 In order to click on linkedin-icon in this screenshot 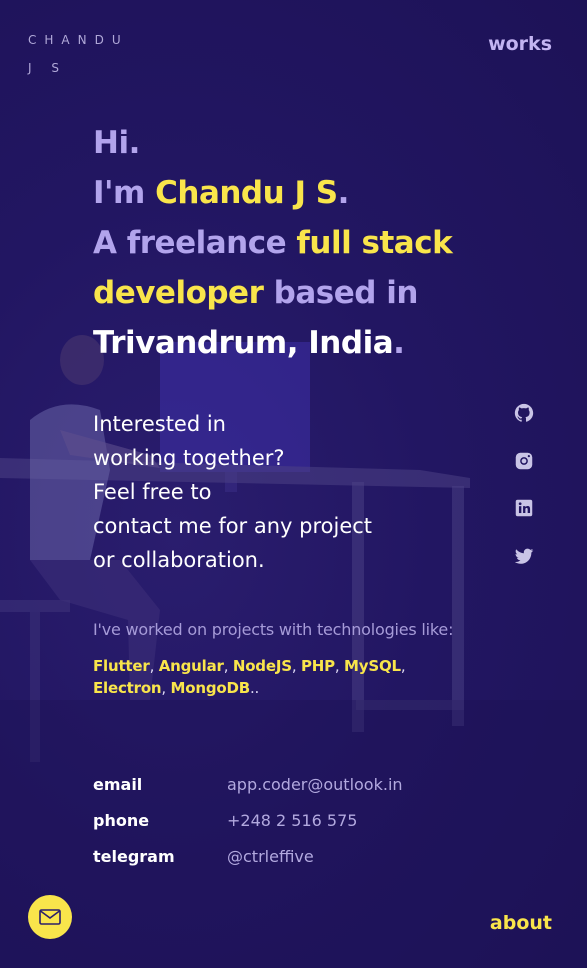, I will do `click(524, 508)`.